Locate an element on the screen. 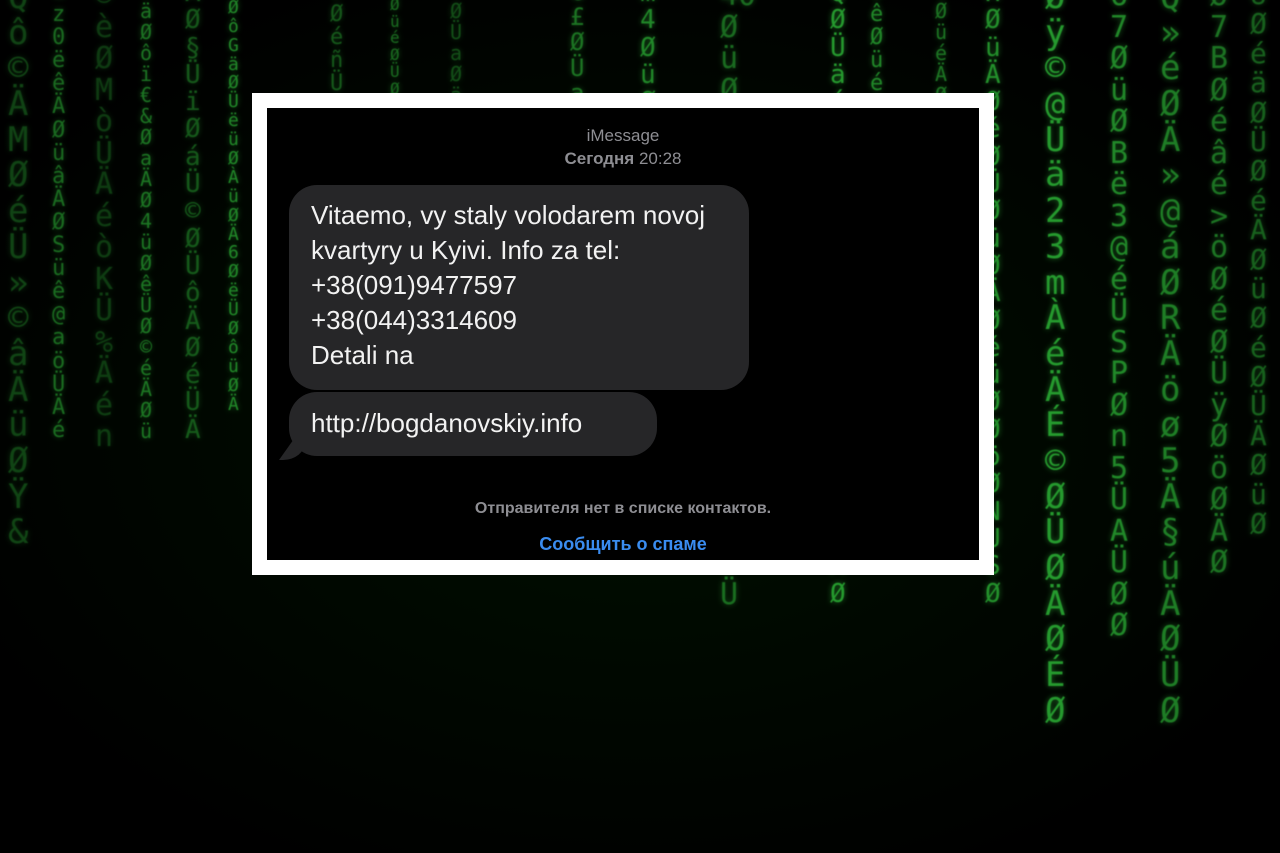 The width and height of the screenshot is (1280, 853). unknown-sender-note: Отправителя нет в списке контактов. is located at coordinates (623, 508).